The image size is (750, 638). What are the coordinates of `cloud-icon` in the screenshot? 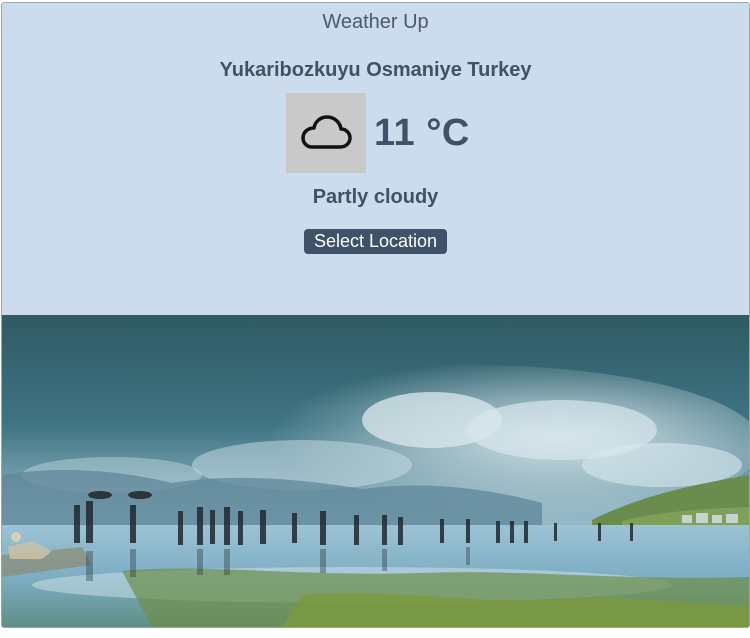 It's located at (326, 132).